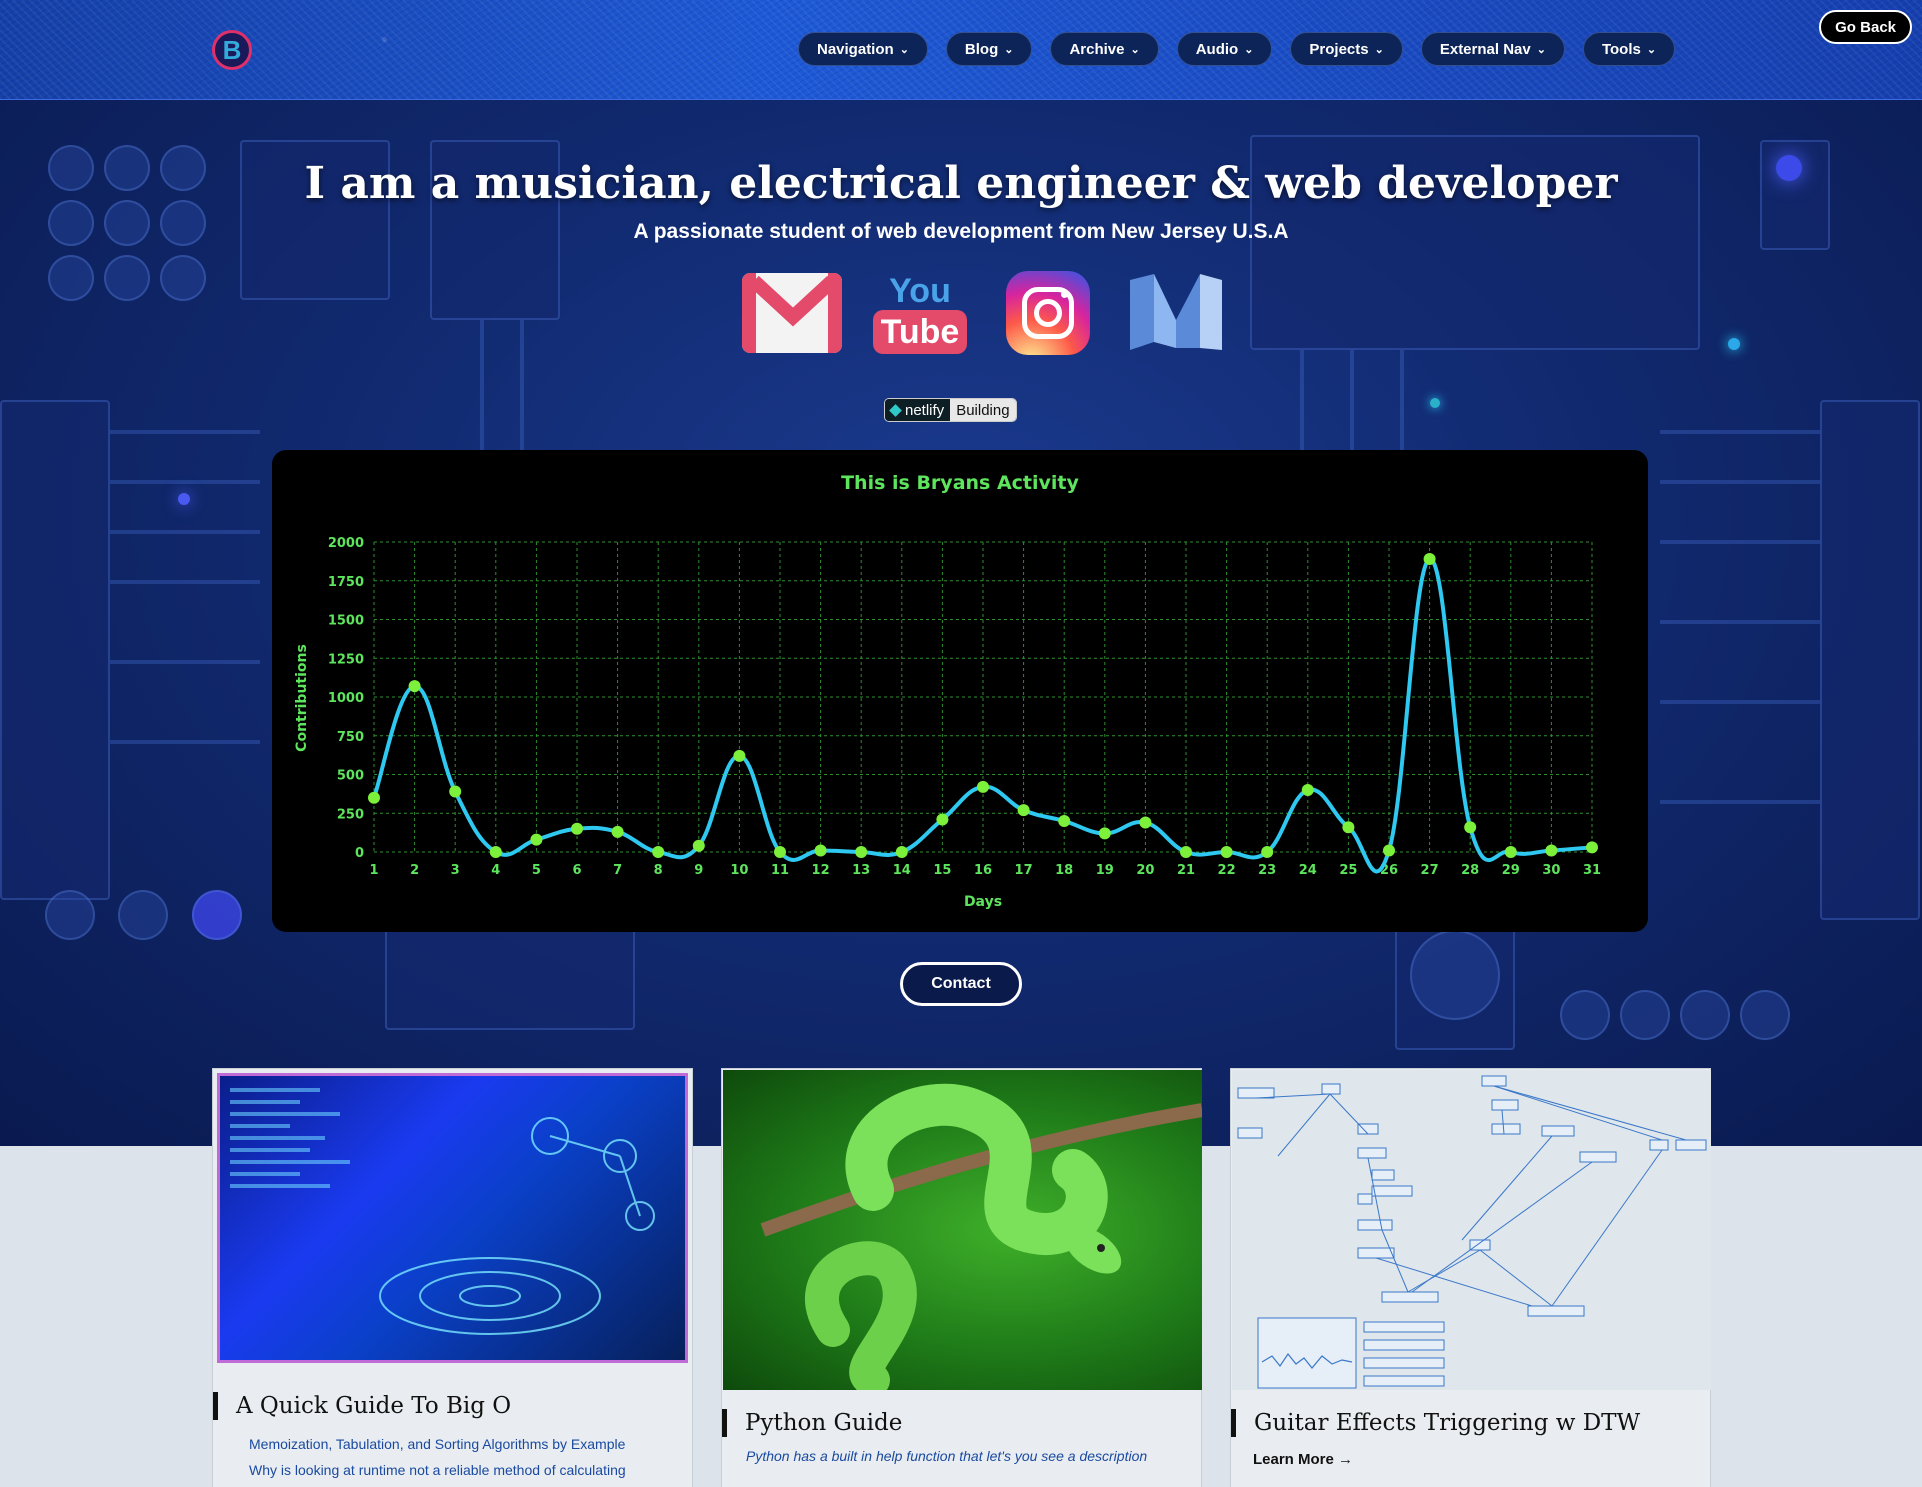  I want to click on x-tick-label: 14, so click(902, 870).